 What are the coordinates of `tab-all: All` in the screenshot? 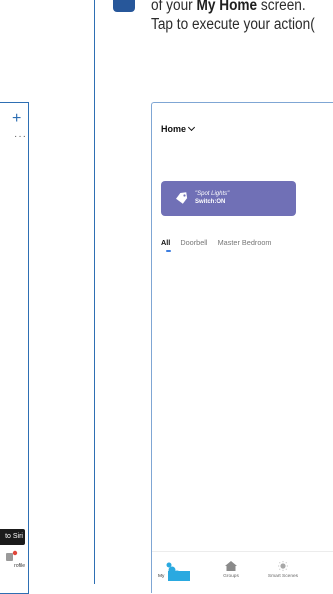 It's located at (165, 242).